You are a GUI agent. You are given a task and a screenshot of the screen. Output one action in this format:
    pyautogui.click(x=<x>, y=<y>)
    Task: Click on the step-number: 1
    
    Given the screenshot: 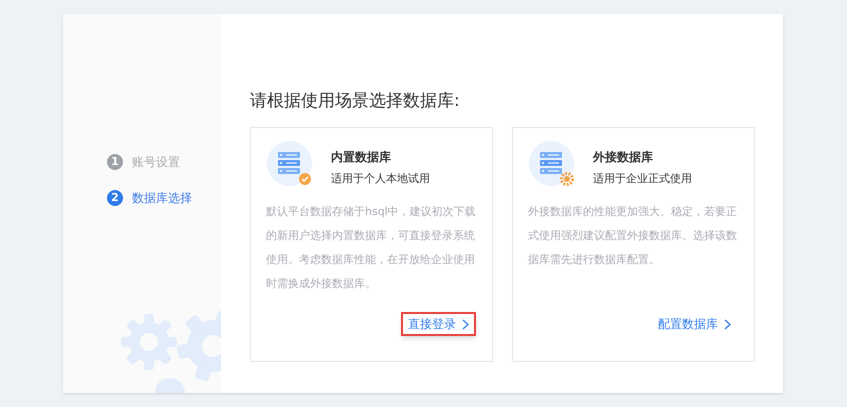 What is the action you would take?
    pyautogui.click(x=115, y=162)
    